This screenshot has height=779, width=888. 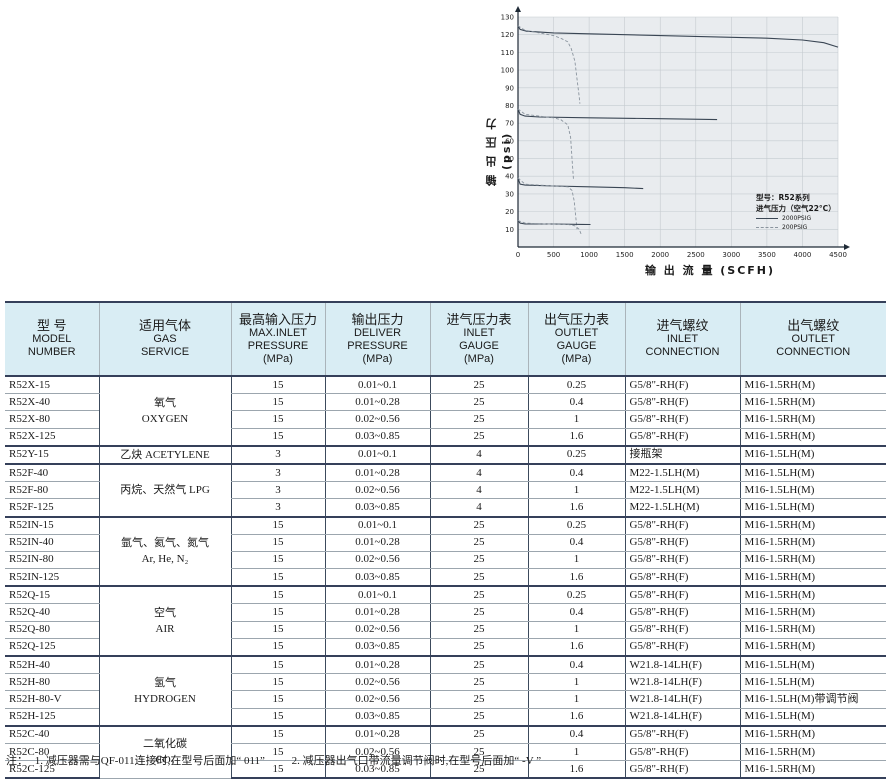 What do you see at coordinates (479, 332) in the screenshot?
I see `column-header-en: INLET` at bounding box center [479, 332].